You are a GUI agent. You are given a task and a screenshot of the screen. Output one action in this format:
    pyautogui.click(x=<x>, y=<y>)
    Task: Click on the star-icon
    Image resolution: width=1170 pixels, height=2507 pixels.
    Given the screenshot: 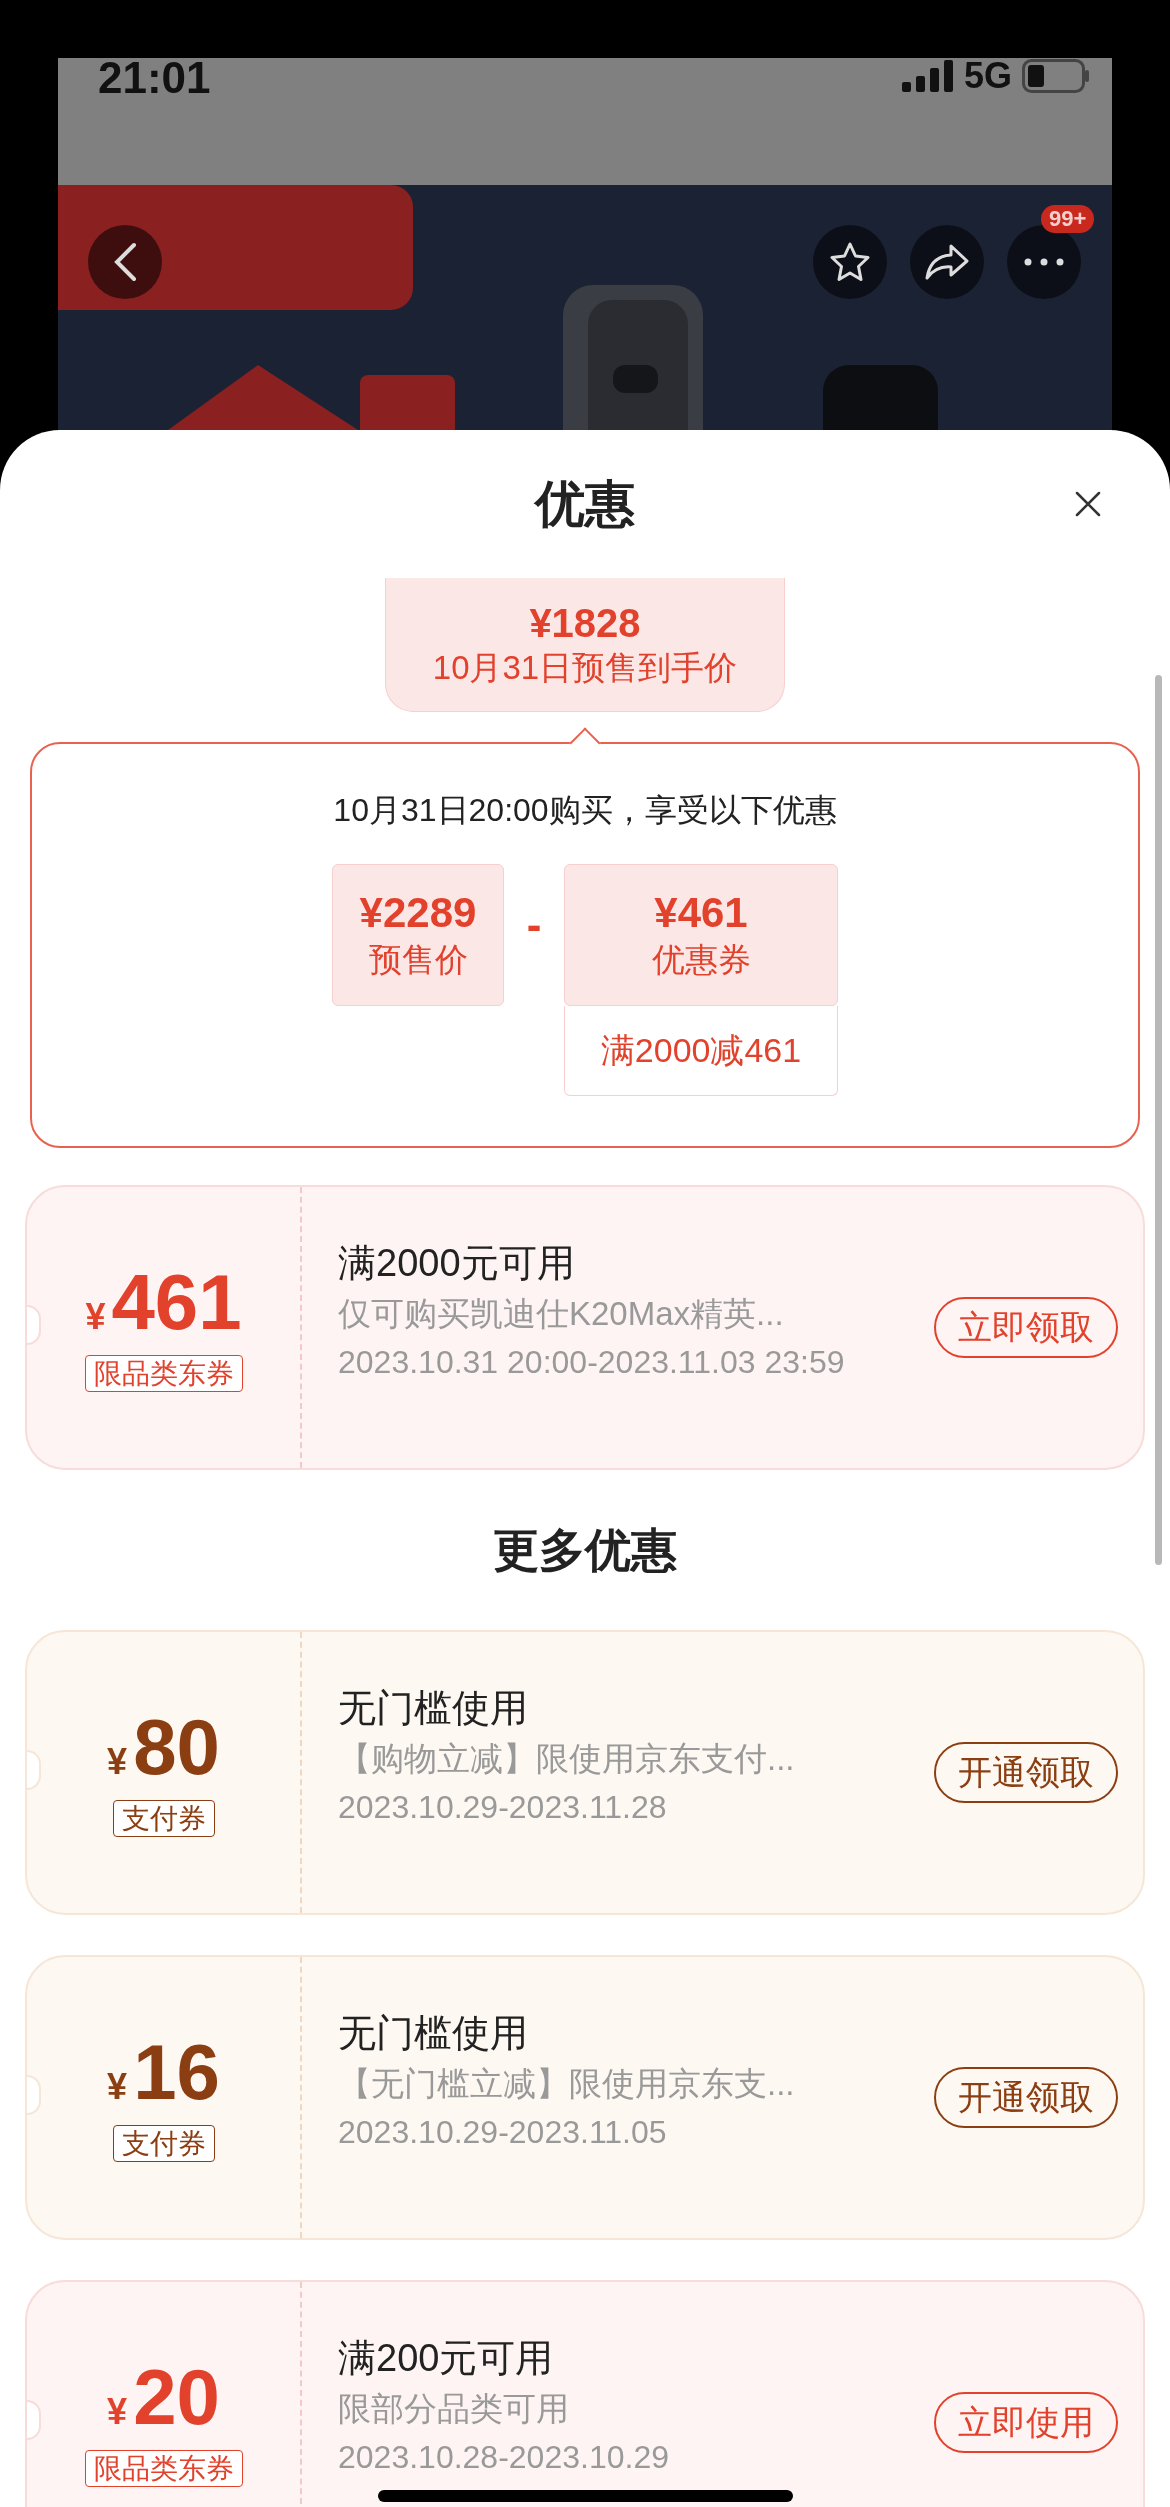 What is the action you would take?
    pyautogui.click(x=850, y=262)
    